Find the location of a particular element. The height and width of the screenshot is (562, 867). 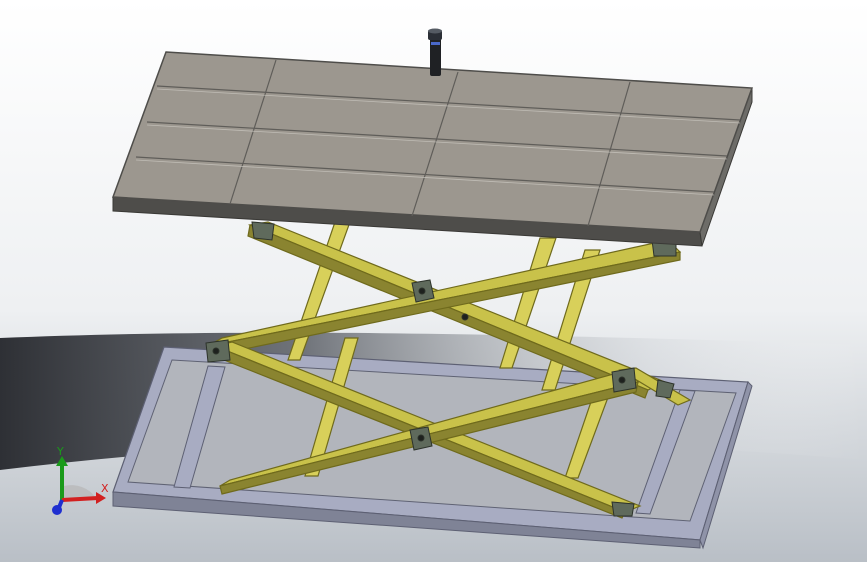

triad-x-axis is located at coordinates (80, 499).